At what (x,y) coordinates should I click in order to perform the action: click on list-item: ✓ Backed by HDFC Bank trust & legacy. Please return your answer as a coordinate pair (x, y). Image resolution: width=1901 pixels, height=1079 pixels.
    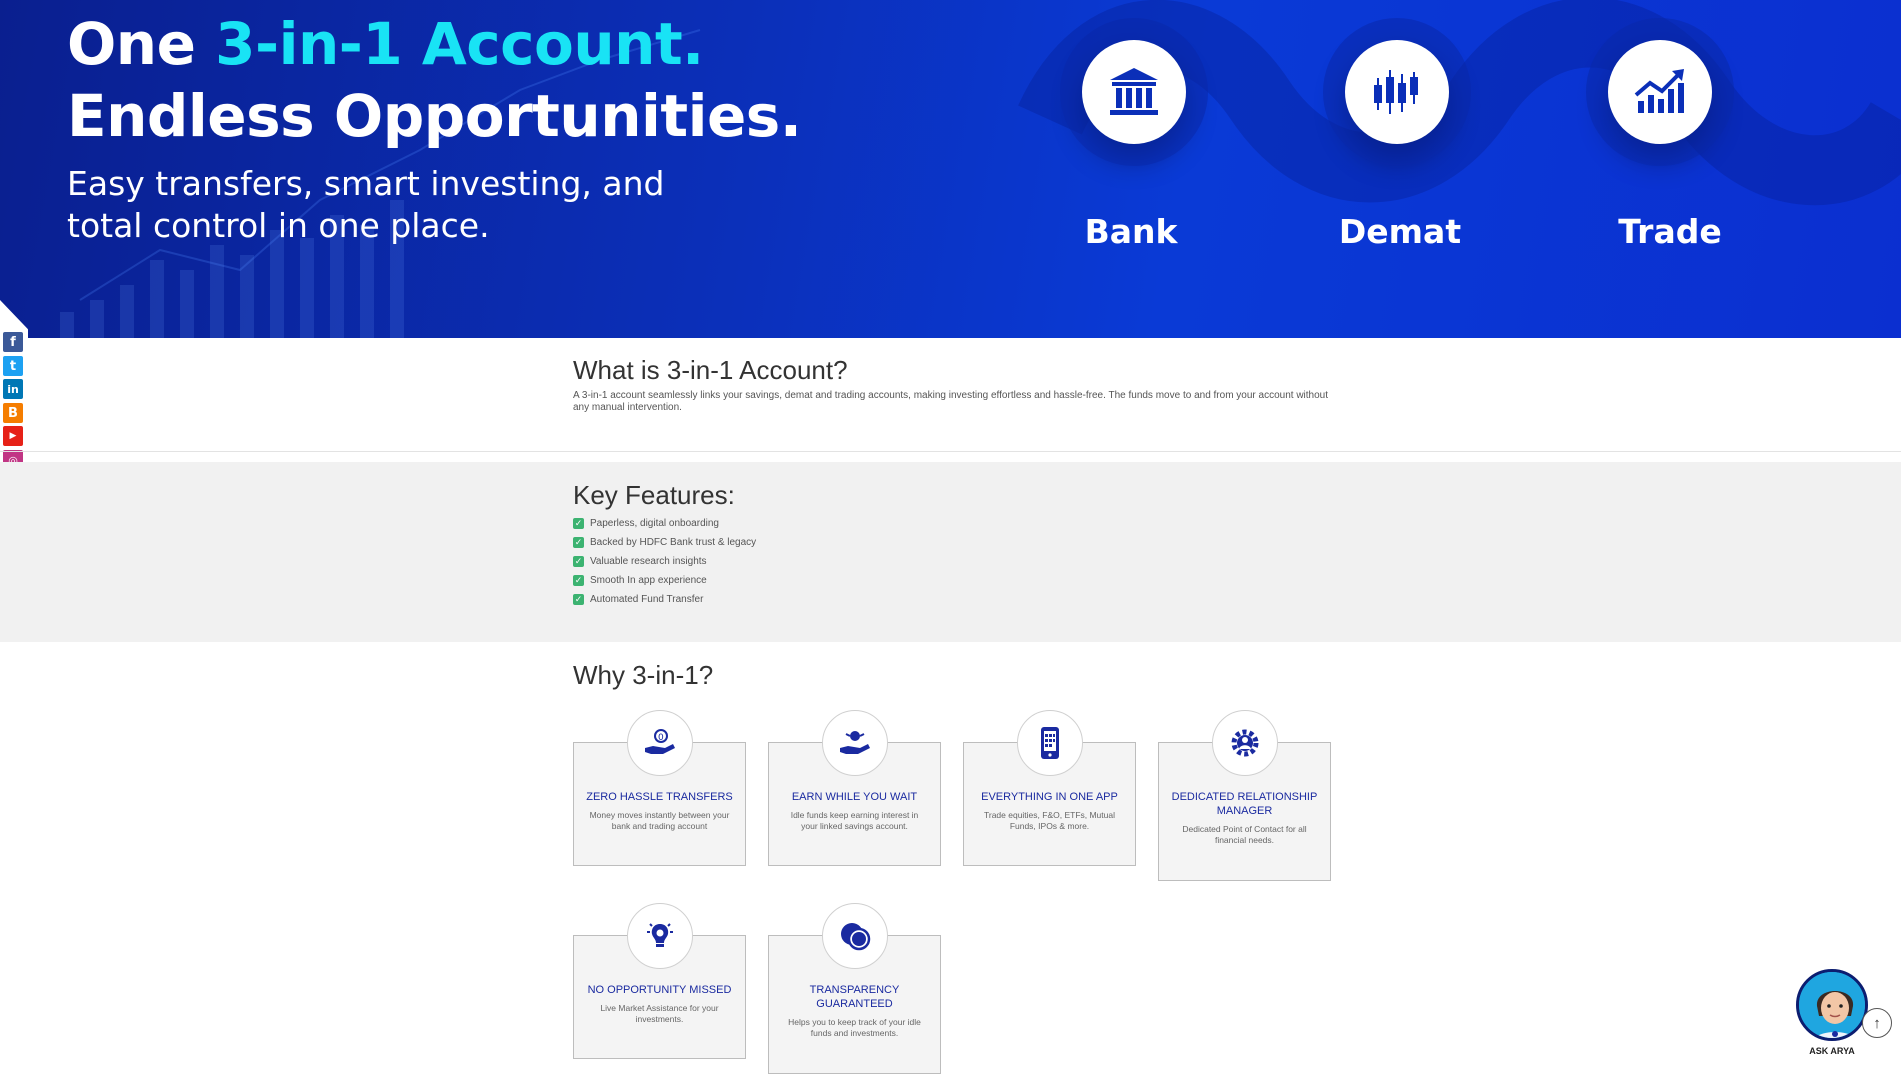
    Looking at the image, I should click on (664, 542).